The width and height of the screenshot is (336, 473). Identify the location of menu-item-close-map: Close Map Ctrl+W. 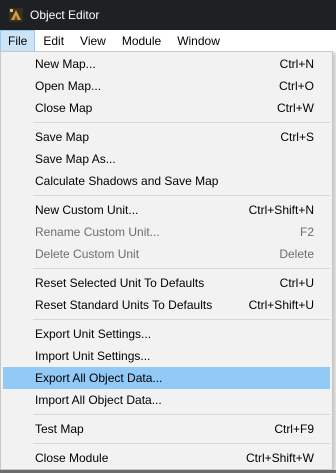
(166, 108).